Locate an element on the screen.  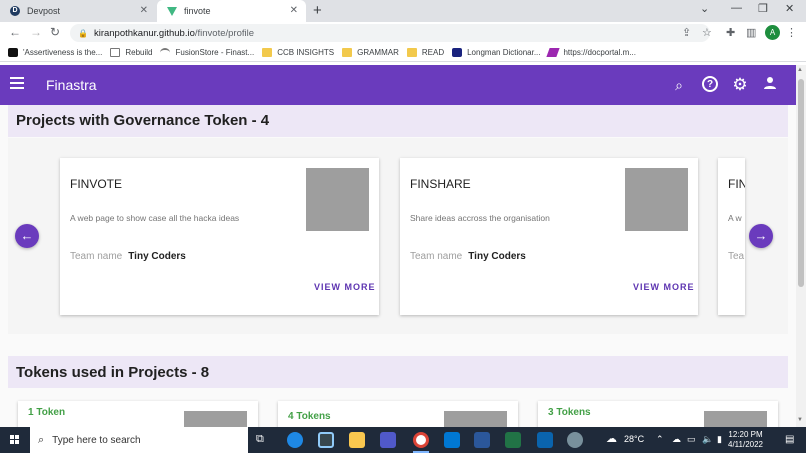
clock-time: 12:20 PM is located at coordinates (745, 434).